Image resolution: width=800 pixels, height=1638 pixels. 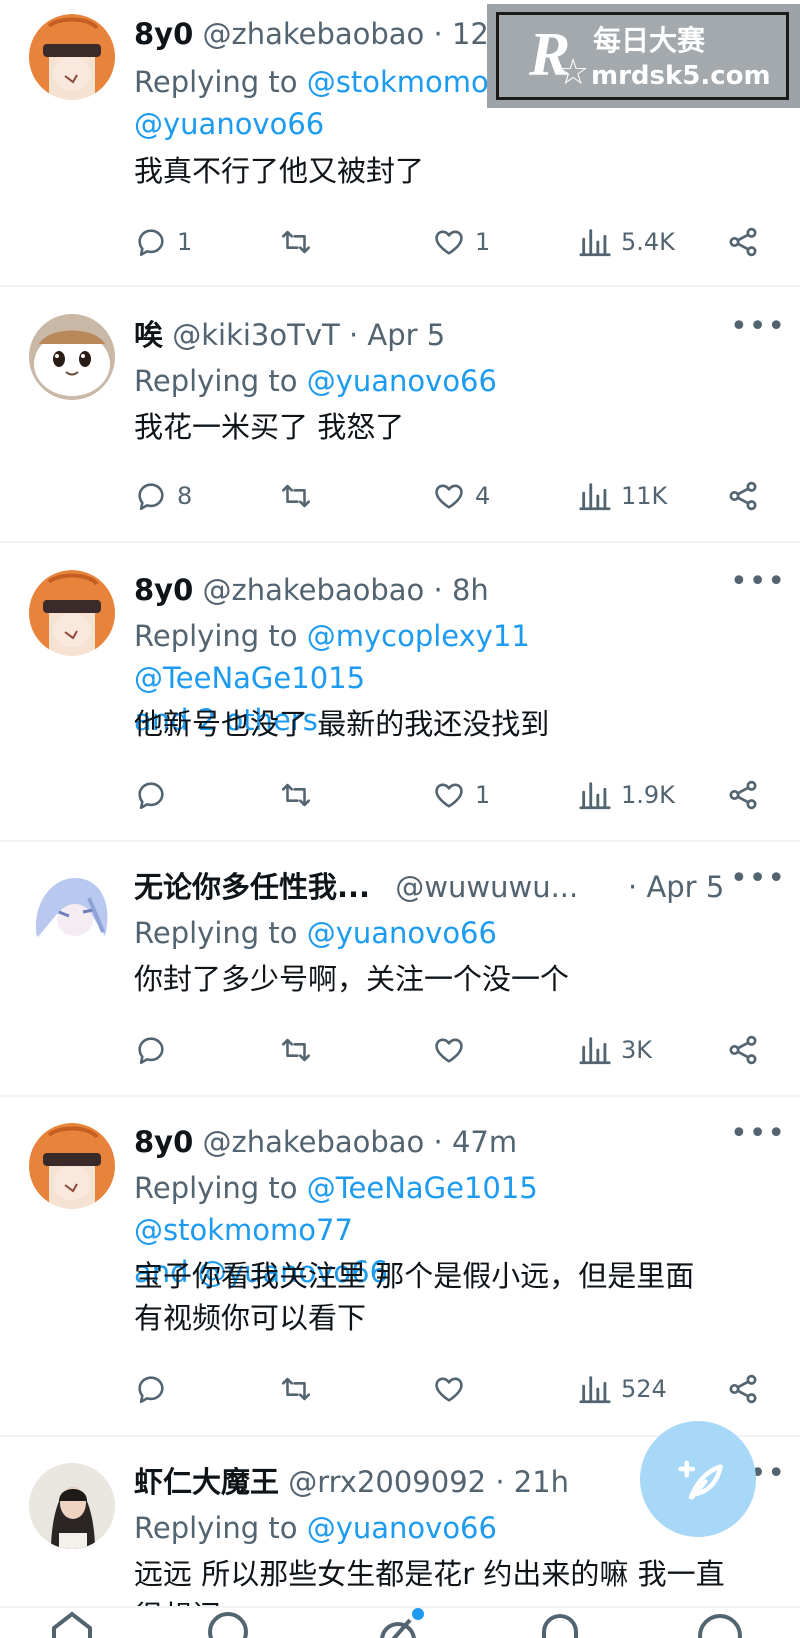 What do you see at coordinates (573, 72) in the screenshot?
I see `star-icon: ☆` at bounding box center [573, 72].